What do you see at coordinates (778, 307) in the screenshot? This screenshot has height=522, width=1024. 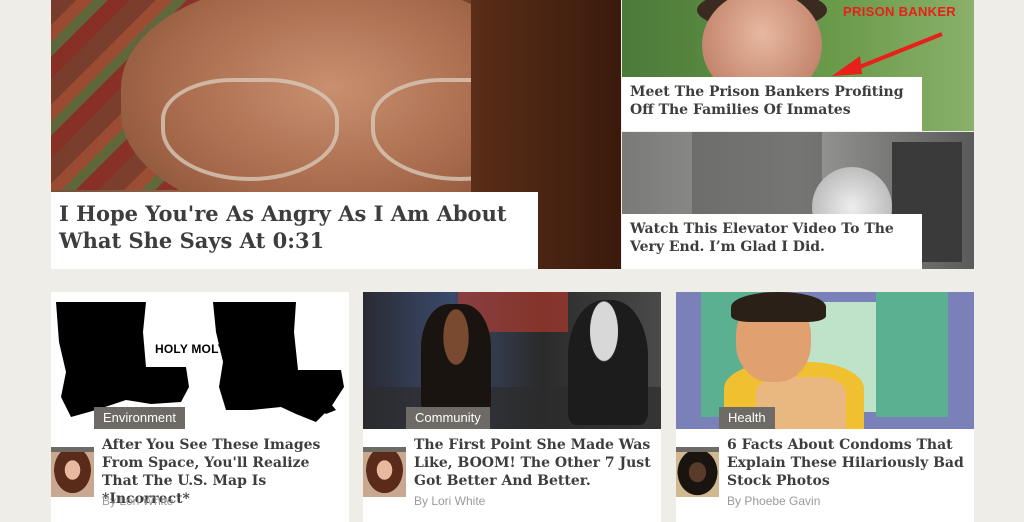 I see `cartoon-hair` at bounding box center [778, 307].